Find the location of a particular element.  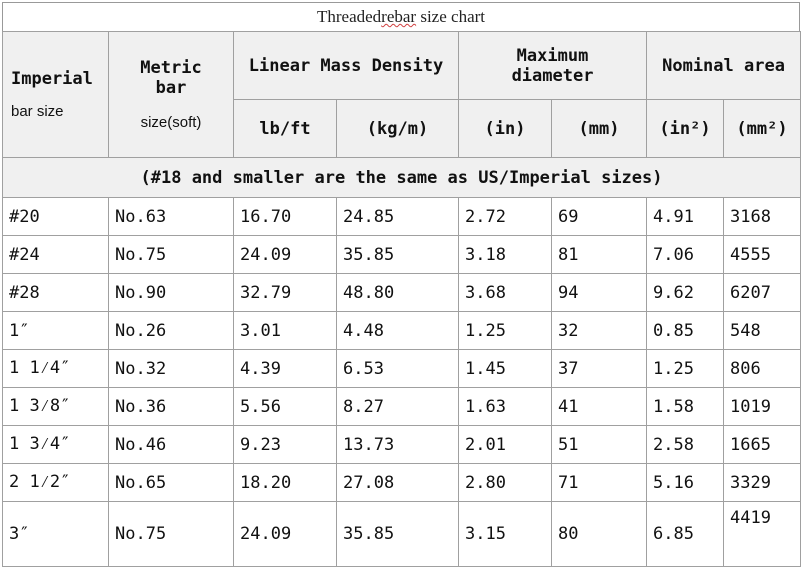

cell-in2: 5.16 is located at coordinates (685, 482).